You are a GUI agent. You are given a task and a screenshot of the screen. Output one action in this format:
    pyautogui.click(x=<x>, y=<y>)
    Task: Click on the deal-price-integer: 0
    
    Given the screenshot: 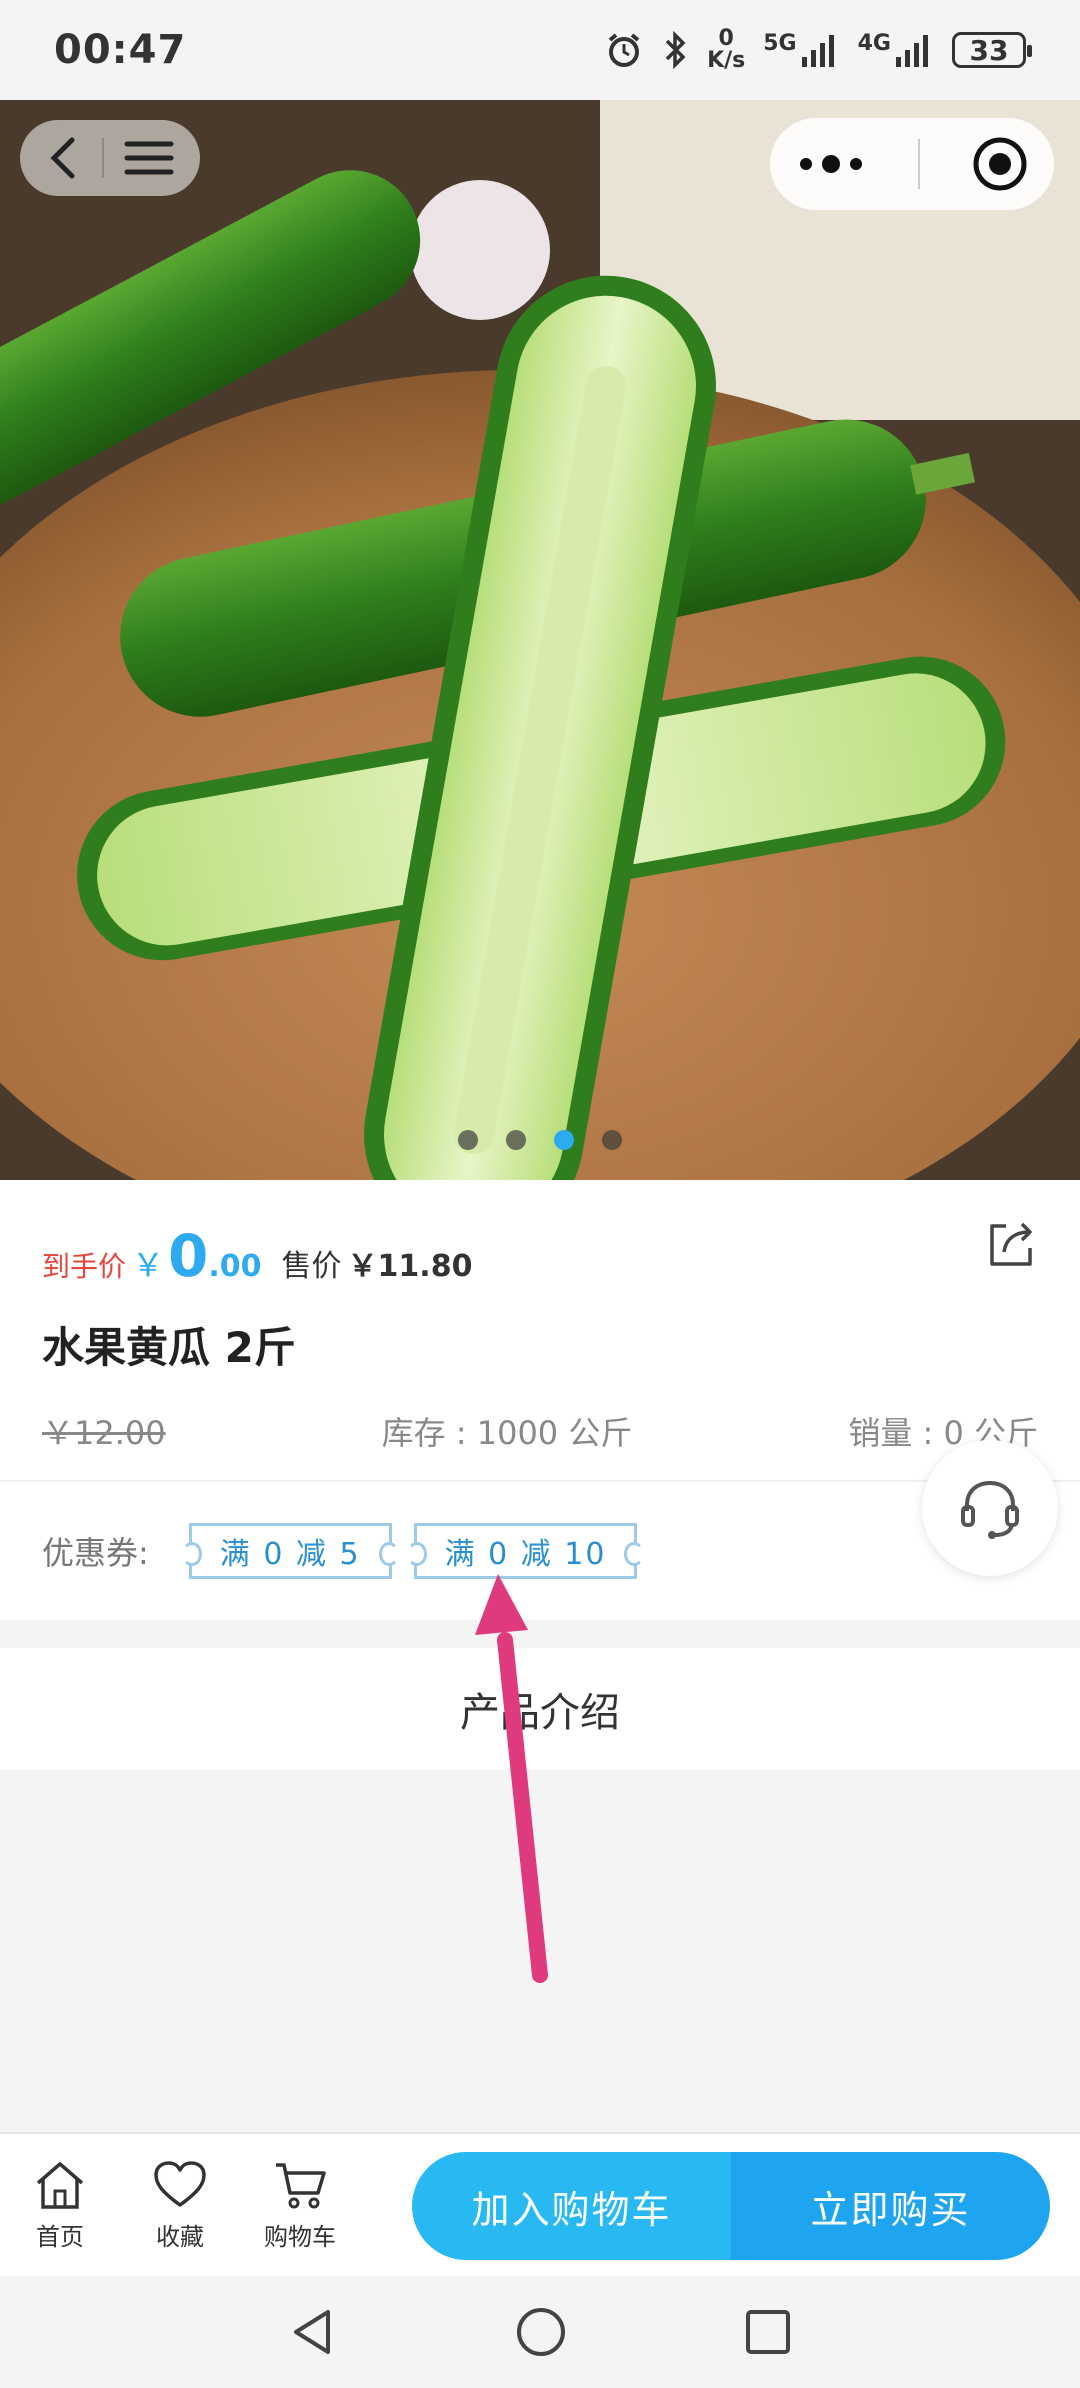 What is the action you would take?
    pyautogui.click(x=188, y=1256)
    